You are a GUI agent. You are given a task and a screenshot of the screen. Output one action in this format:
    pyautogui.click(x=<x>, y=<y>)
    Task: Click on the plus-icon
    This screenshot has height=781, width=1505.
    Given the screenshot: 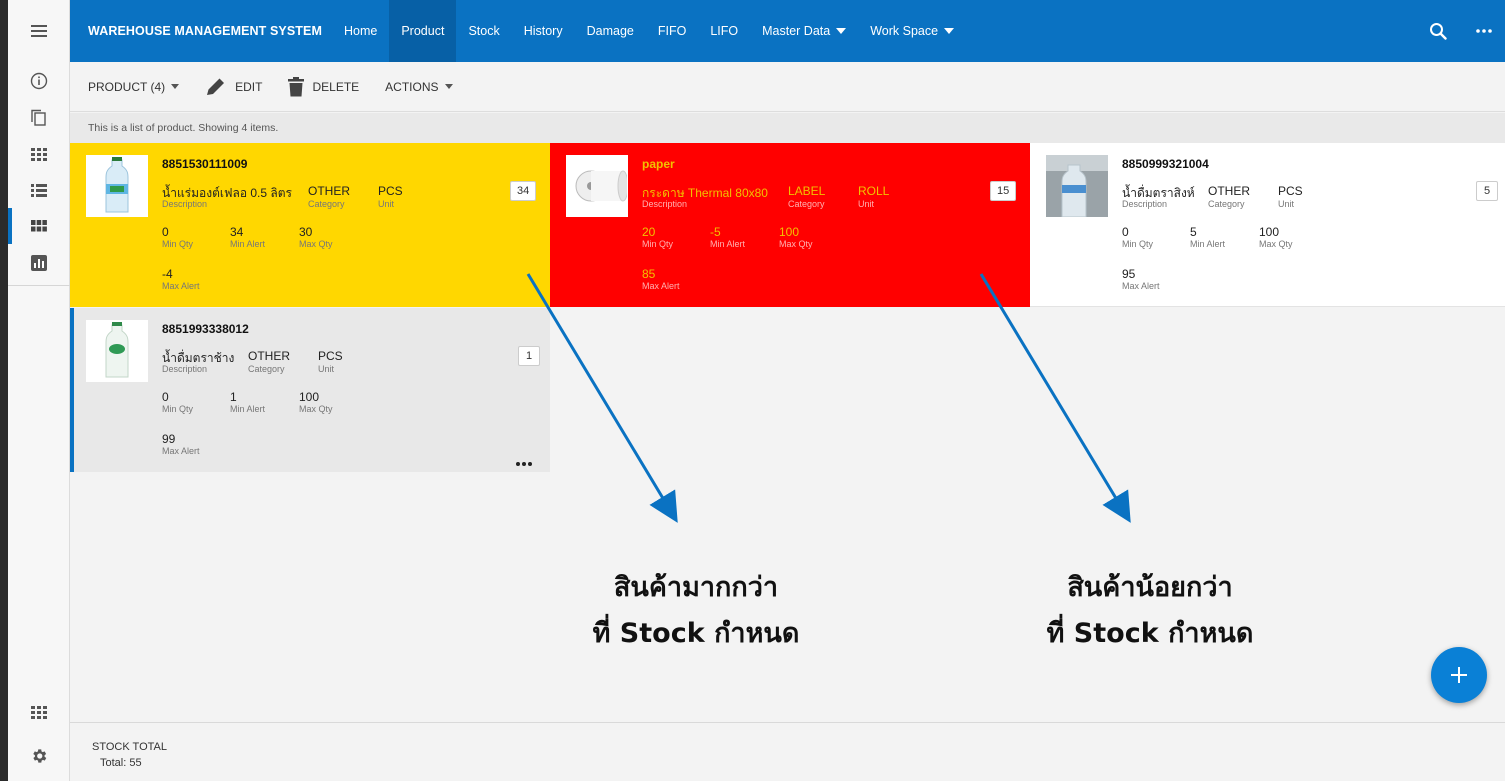 What is the action you would take?
    pyautogui.click(x=1459, y=675)
    